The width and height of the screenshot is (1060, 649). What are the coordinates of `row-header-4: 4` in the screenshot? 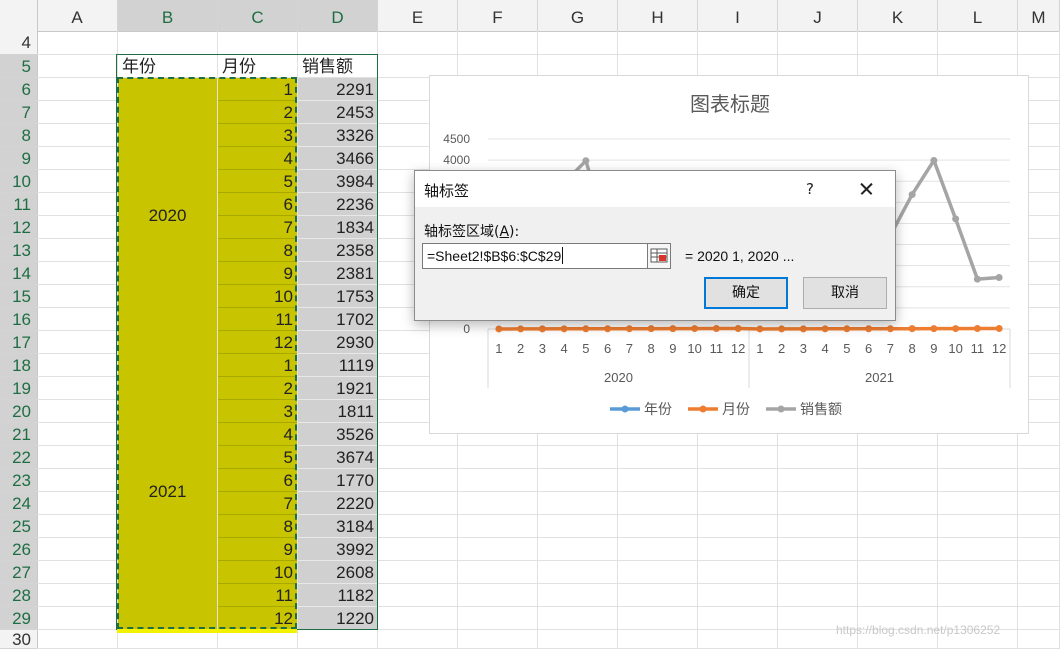 It's located at (18, 43).